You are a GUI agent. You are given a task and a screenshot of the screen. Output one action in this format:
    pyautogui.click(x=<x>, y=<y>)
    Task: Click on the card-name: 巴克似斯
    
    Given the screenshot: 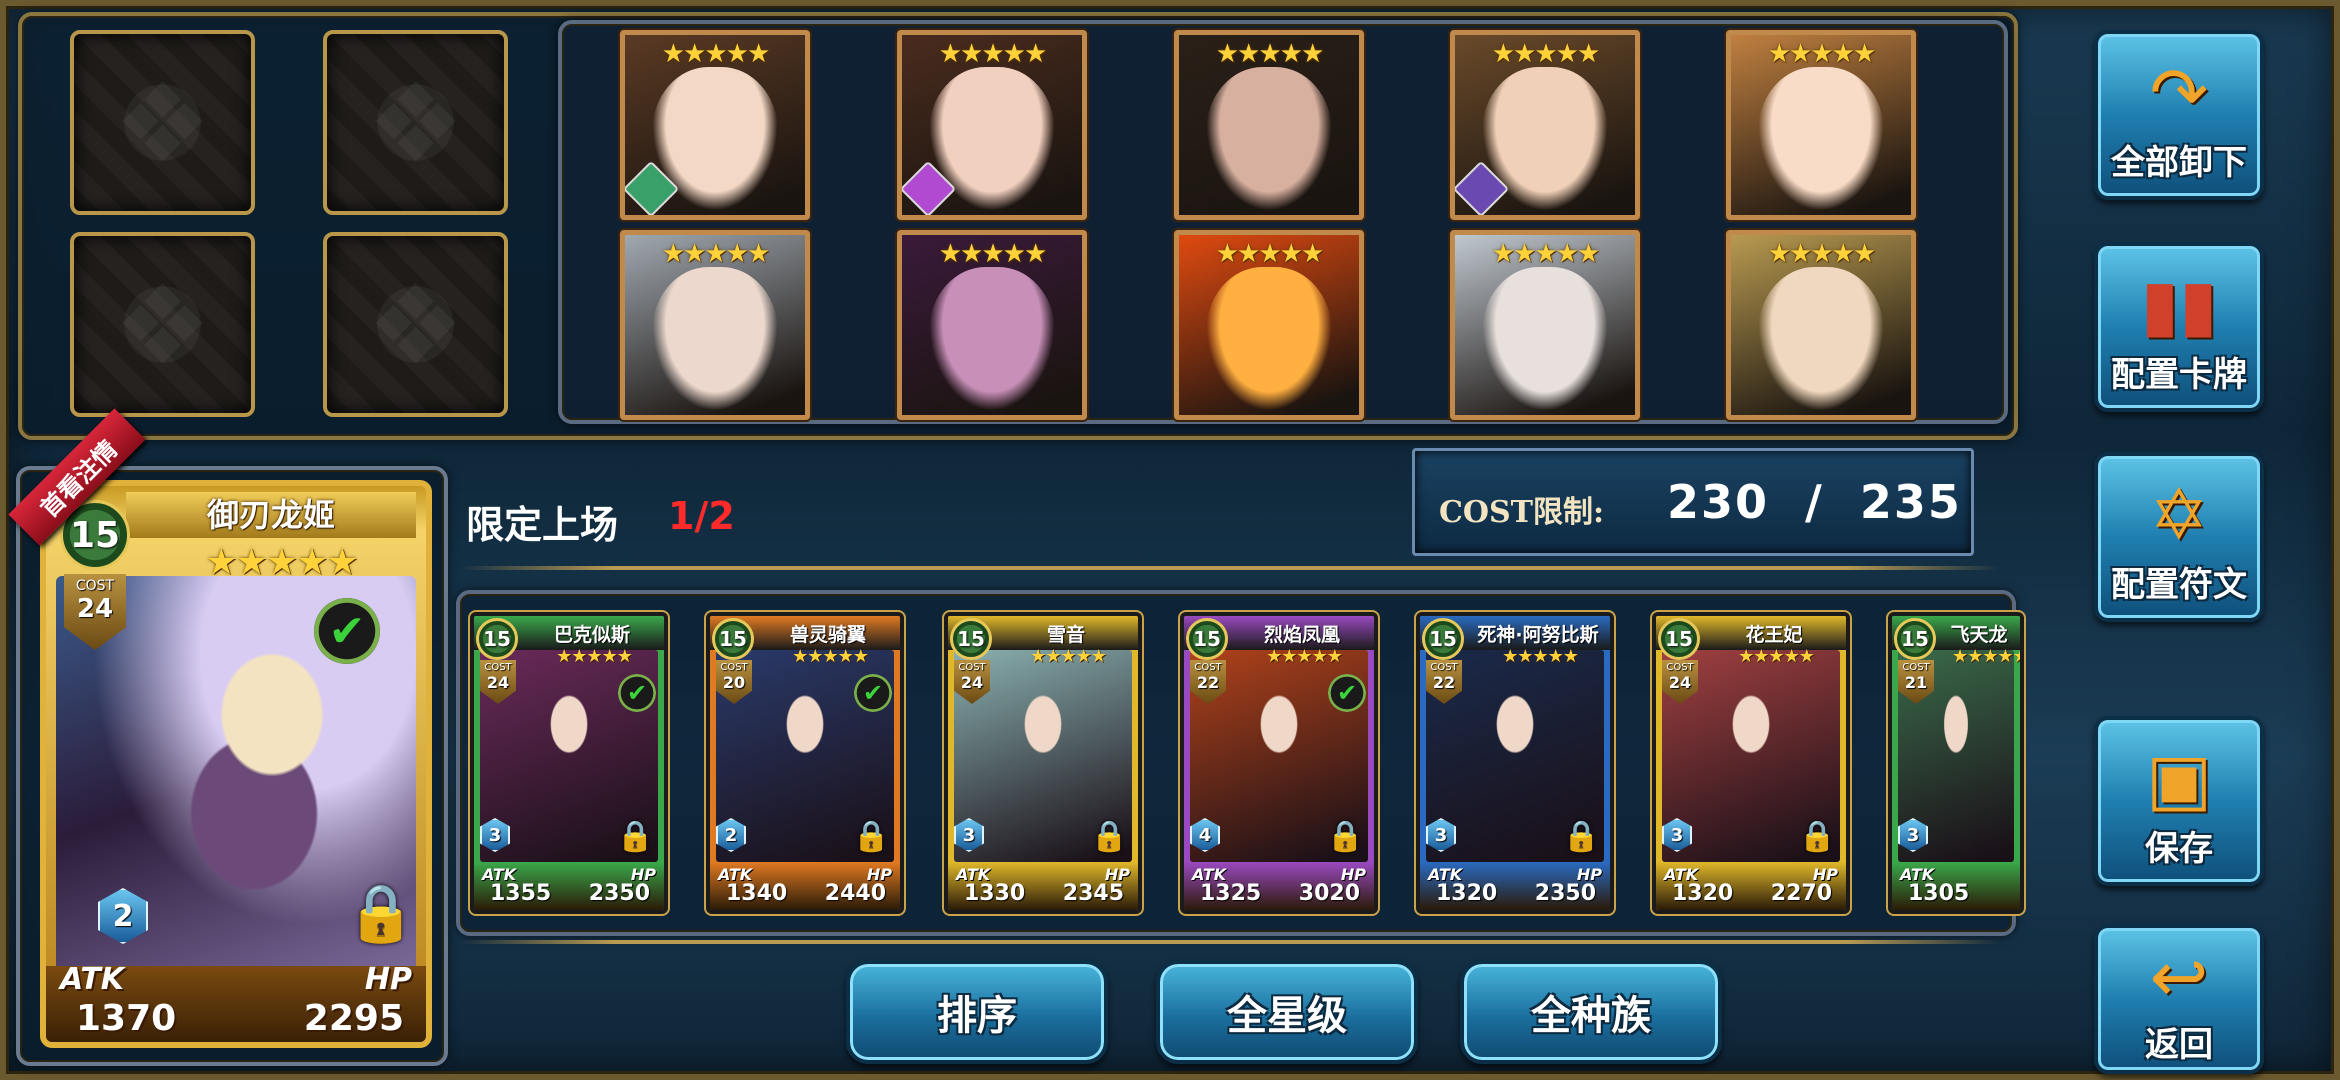 What is the action you would take?
    pyautogui.click(x=591, y=634)
    